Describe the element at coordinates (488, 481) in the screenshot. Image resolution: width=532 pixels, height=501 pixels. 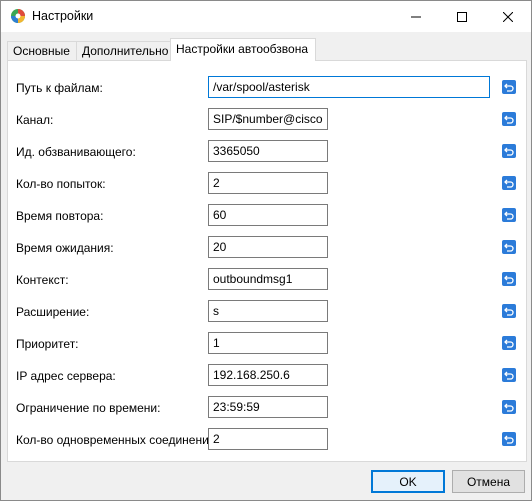
I see `cancel-button: Отмена` at that location.